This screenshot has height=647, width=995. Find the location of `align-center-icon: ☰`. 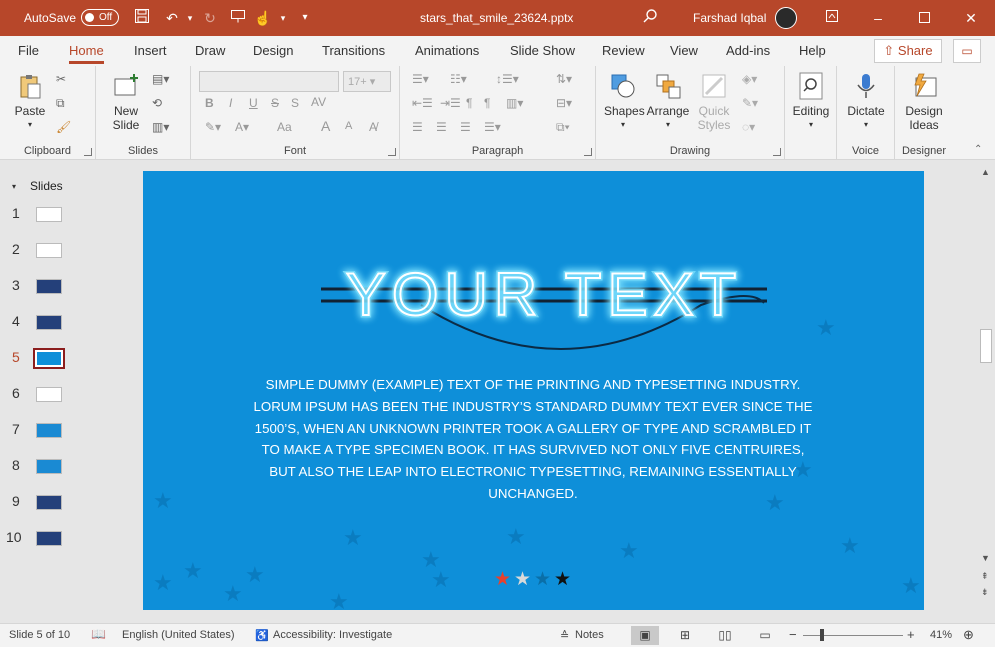

align-center-icon: ☰ is located at coordinates (441, 127).